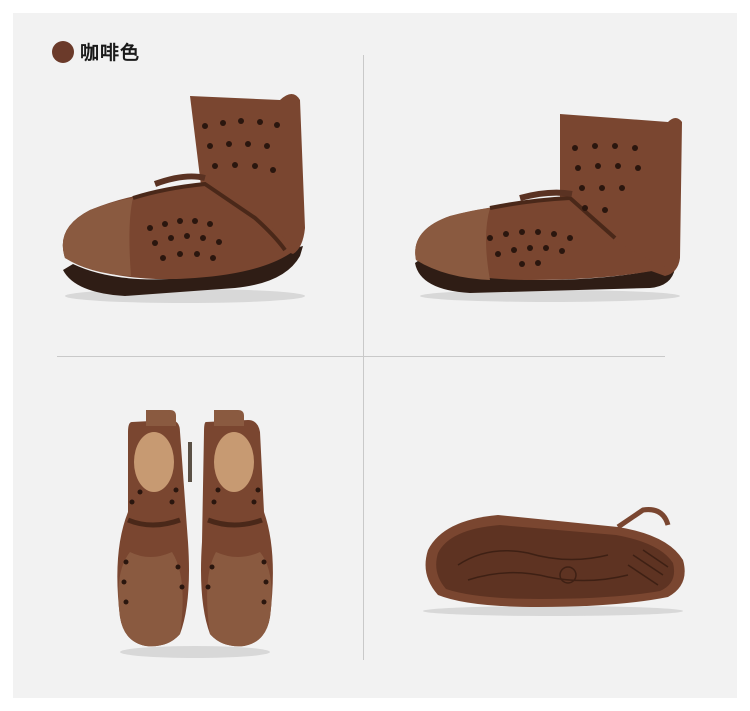  I want to click on boots-front-view, so click(195, 534).